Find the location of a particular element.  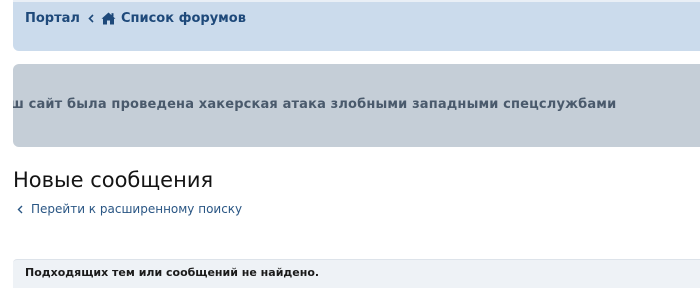

breadcrumb-item-forum-list: Список форумов is located at coordinates (173, 18).